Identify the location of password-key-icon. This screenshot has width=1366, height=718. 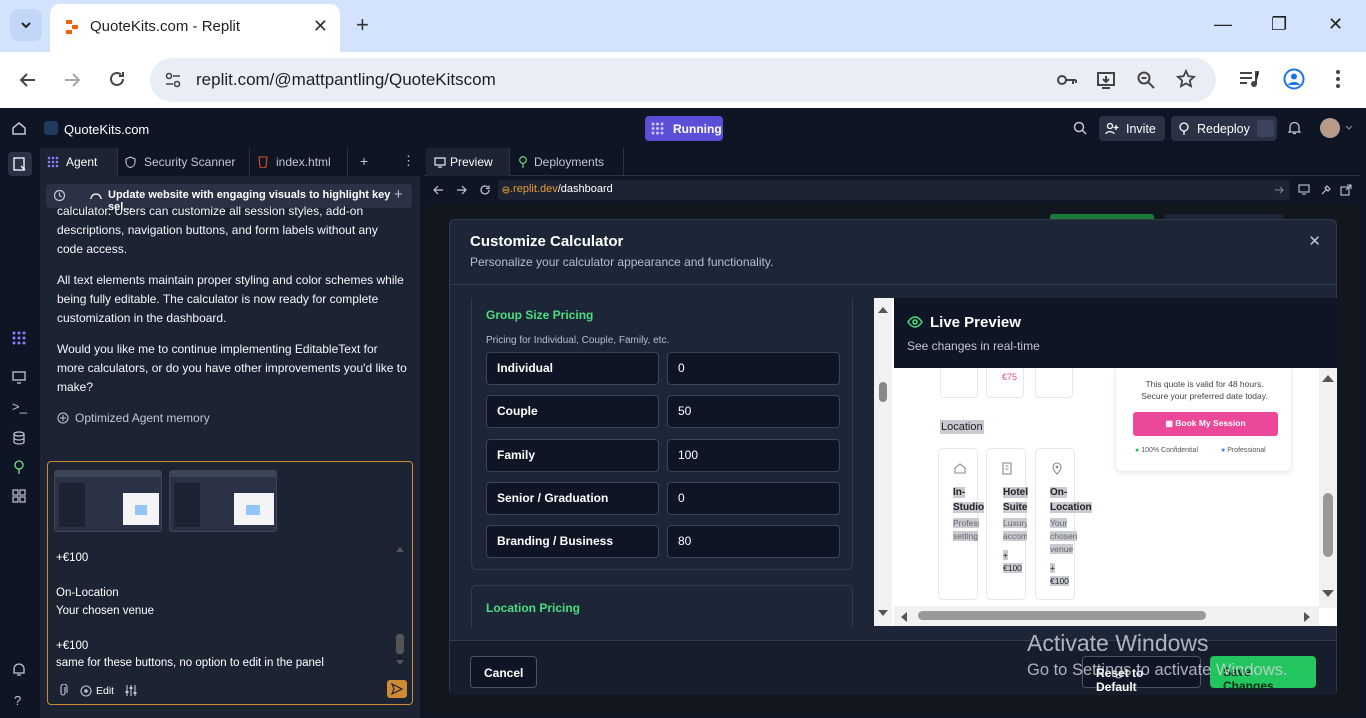
(1067, 80).